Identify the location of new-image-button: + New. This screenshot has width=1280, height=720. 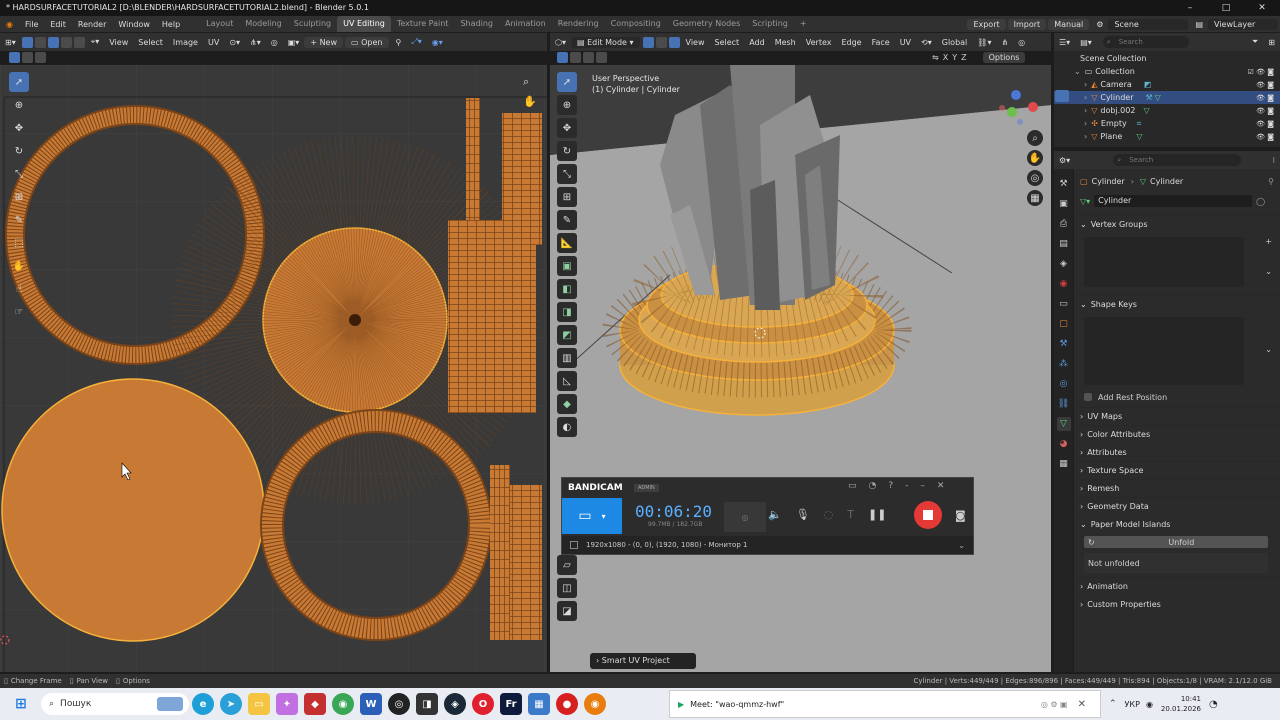
(324, 42).